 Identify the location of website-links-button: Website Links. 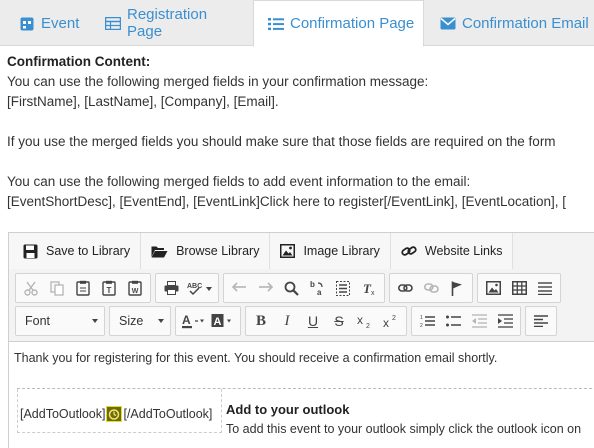
(452, 251).